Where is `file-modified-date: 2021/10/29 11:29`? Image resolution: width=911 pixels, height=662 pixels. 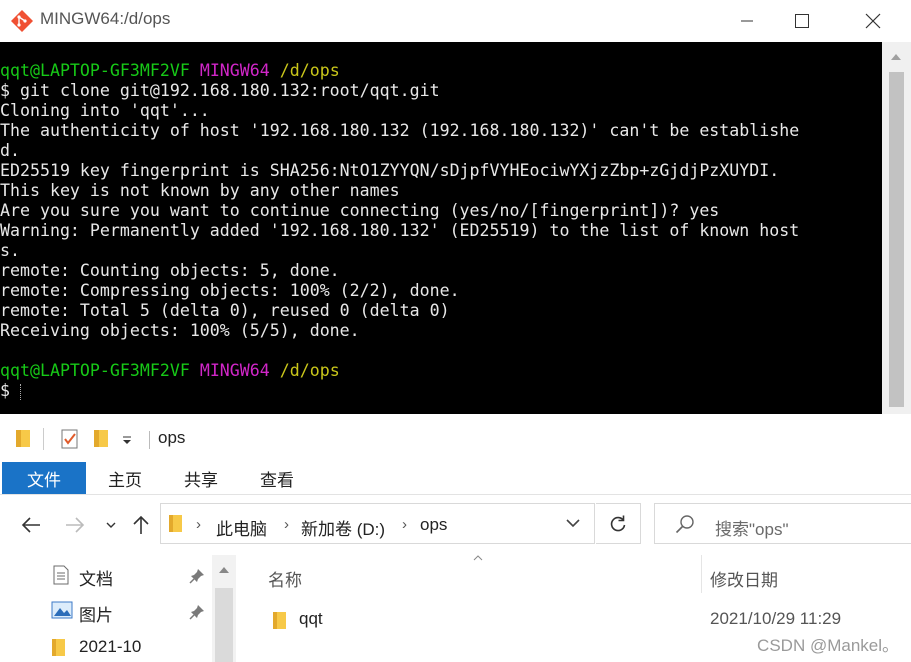
file-modified-date: 2021/10/29 11:29 is located at coordinates (776, 618).